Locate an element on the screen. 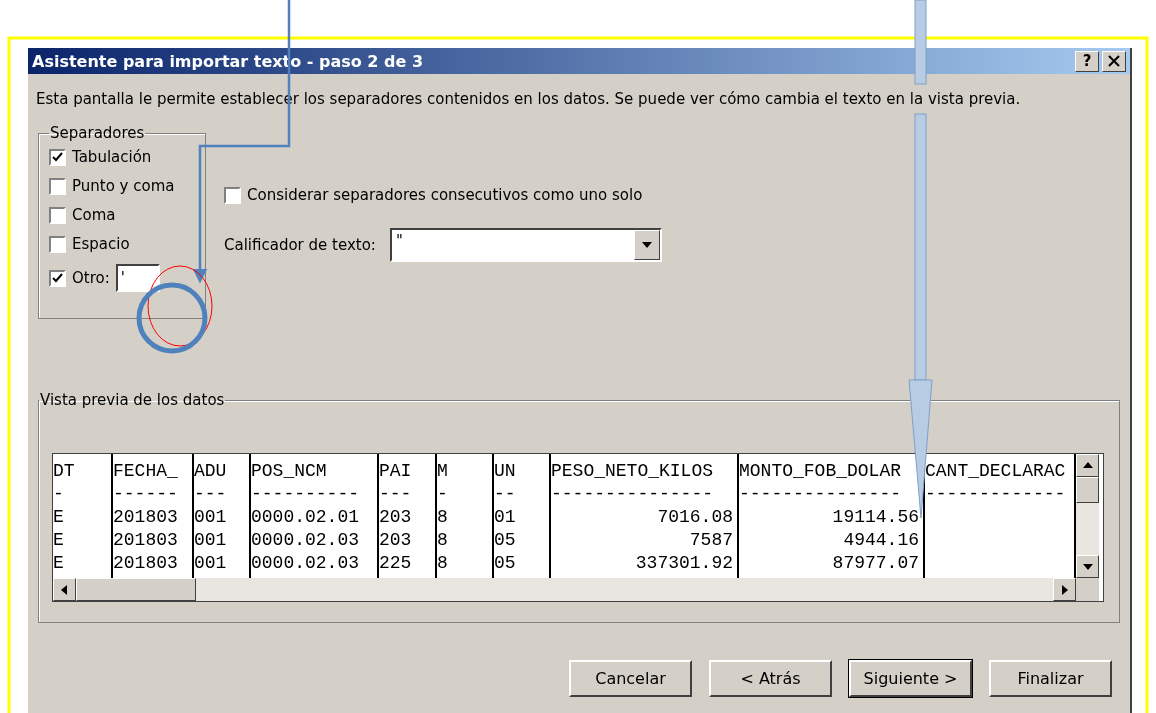 This screenshot has width=1156, height=713. dialog-button: Cancelar is located at coordinates (630, 678).